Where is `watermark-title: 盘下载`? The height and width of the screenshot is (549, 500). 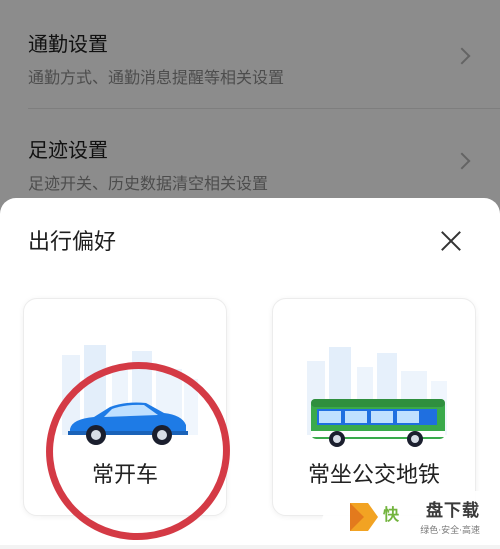 watermark-title: 盘下载 is located at coordinates (453, 511).